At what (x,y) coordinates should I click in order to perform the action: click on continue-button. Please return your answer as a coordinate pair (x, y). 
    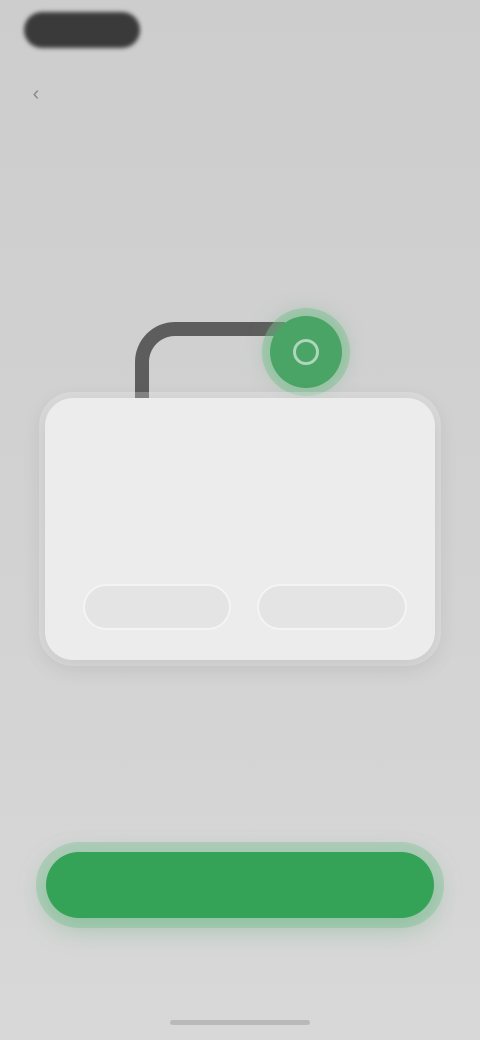
    Looking at the image, I should click on (240, 885).